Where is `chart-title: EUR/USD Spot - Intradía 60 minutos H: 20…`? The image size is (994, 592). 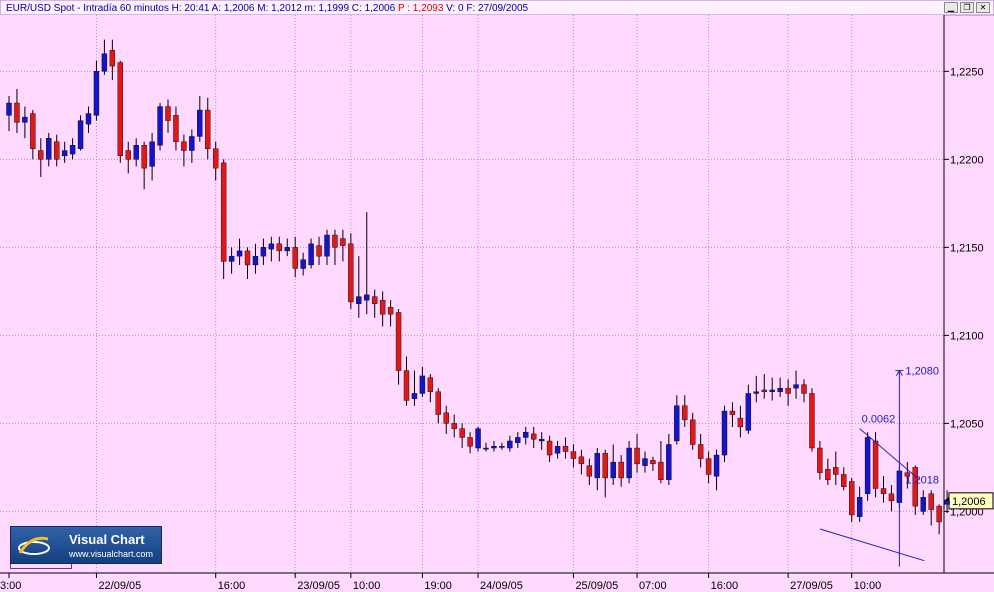
chart-title: EUR/USD Spot - Intradía 60 minutos H: 20… is located at coordinates (267, 8).